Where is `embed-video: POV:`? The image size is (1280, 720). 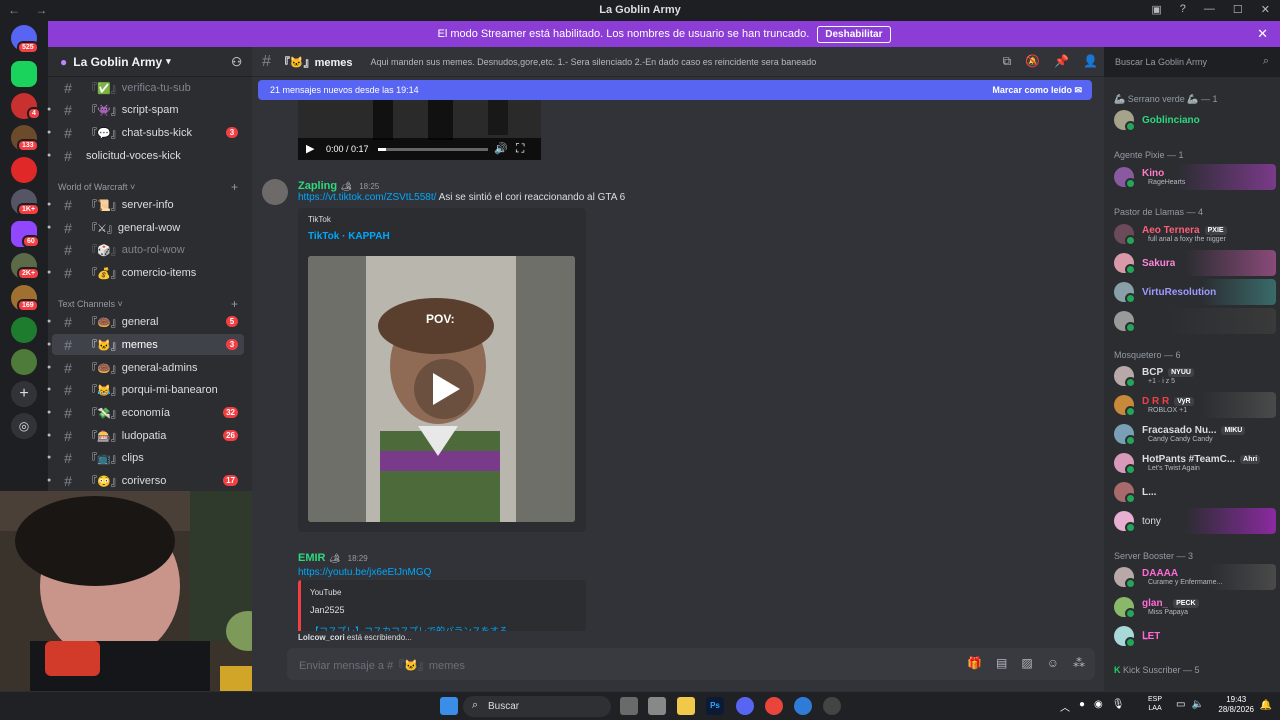 embed-video: POV: is located at coordinates (441, 389).